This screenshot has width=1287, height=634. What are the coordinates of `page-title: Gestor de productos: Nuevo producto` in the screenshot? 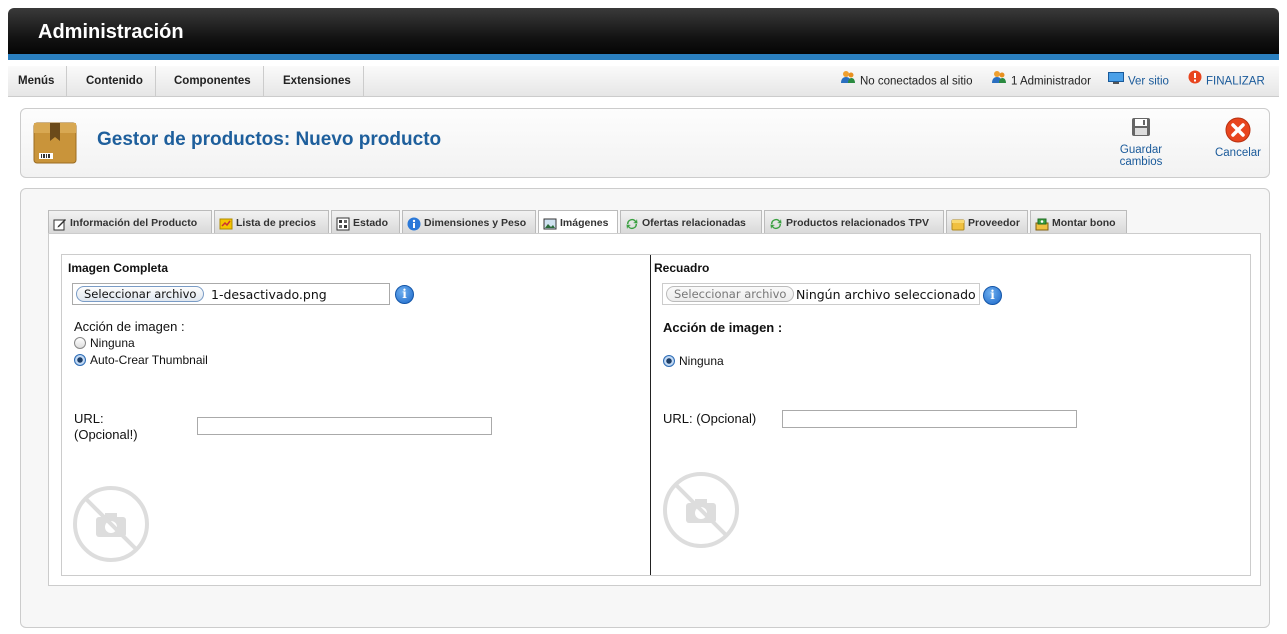 It's located at (269, 139).